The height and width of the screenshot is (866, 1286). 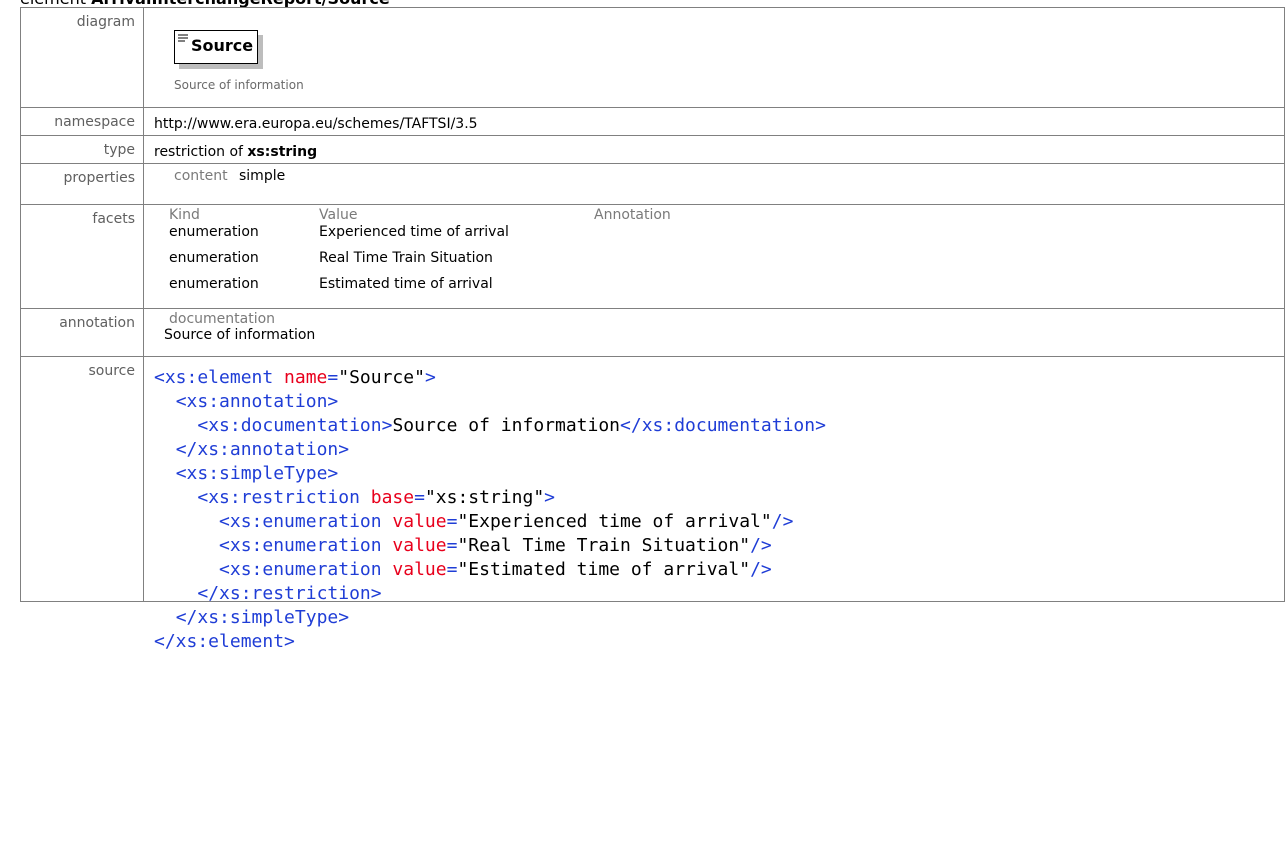 What do you see at coordinates (338, 215) in the screenshot?
I see `facets-header-value: Value` at bounding box center [338, 215].